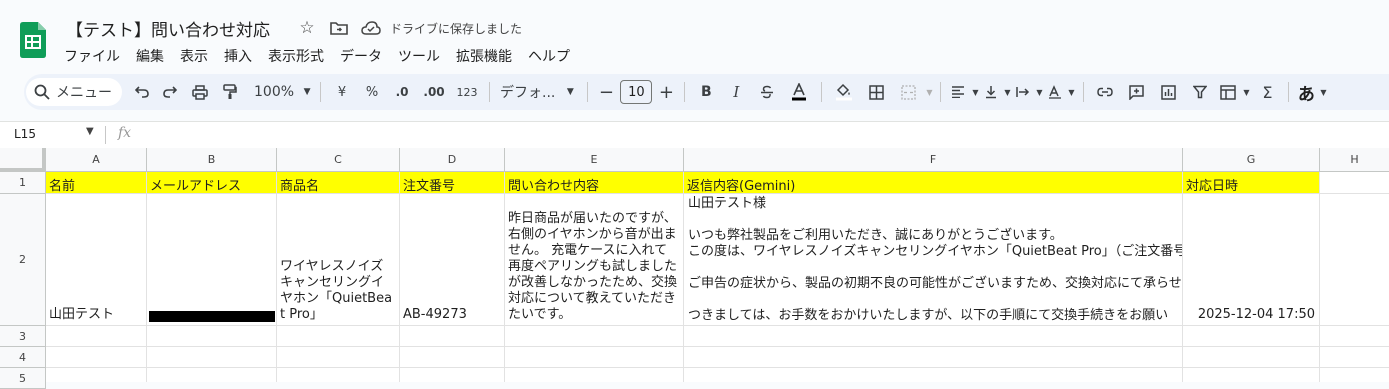  What do you see at coordinates (1039, 92) in the screenshot?
I see `wrap-dropdown-icon: ▼` at bounding box center [1039, 92].